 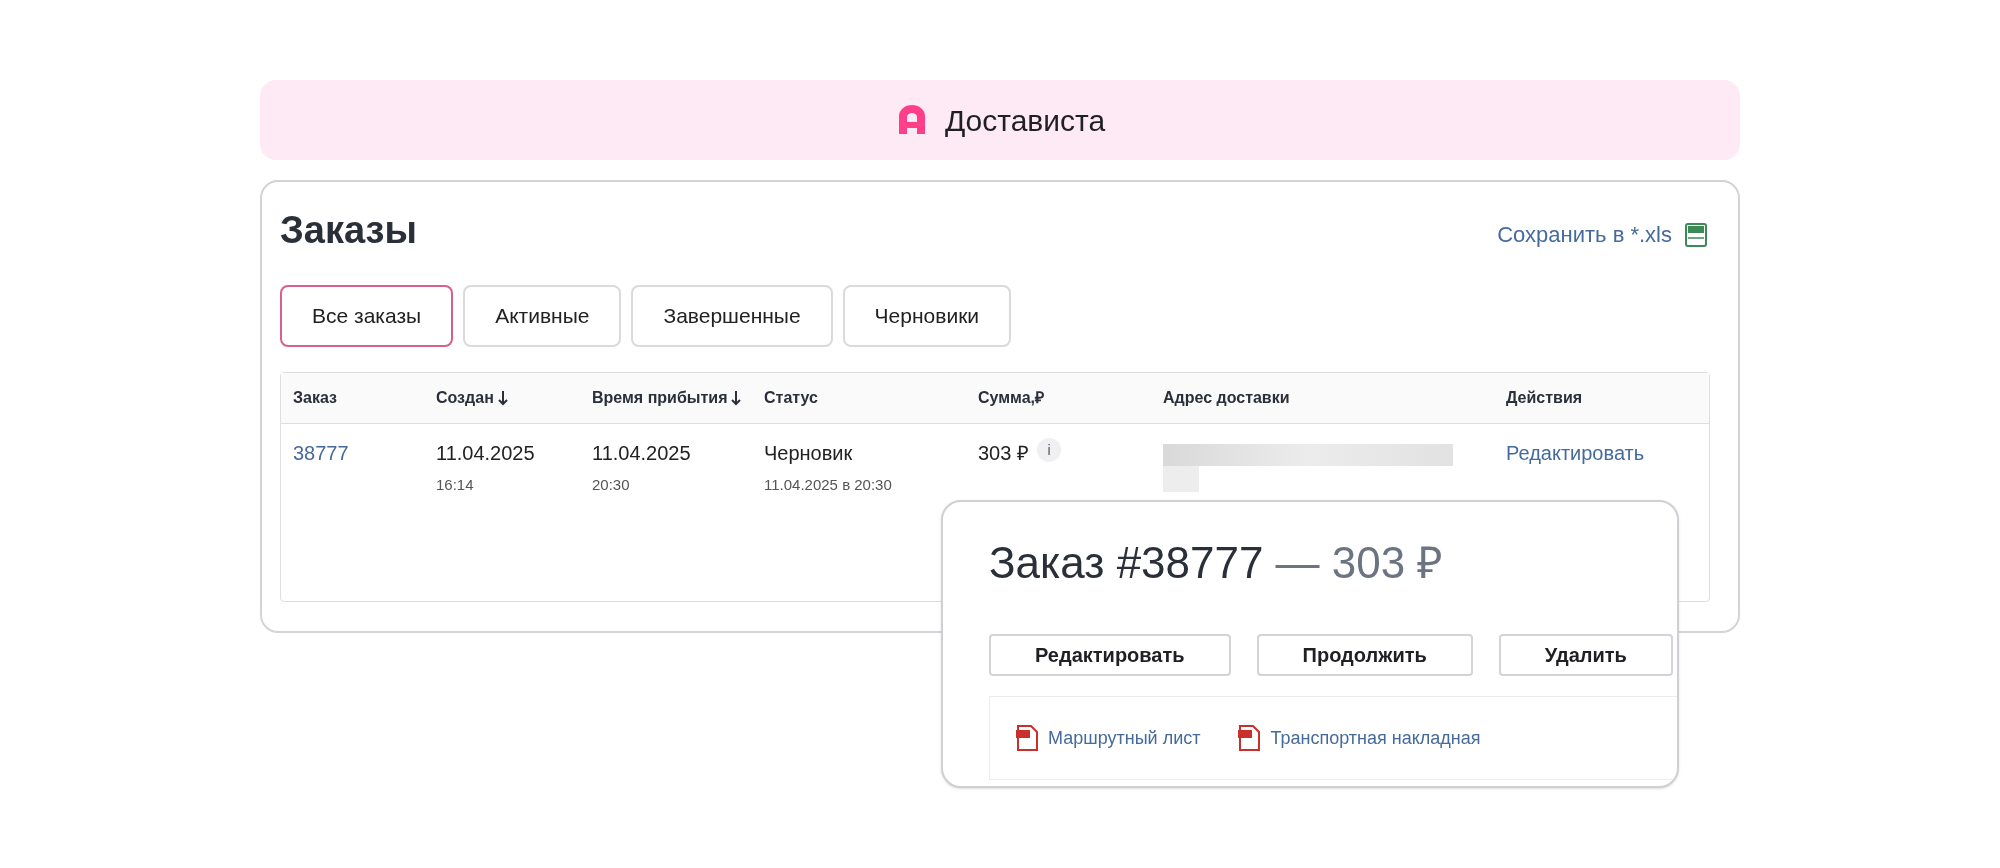 What do you see at coordinates (465, 398) in the screenshot?
I see `column-header: Создан` at bounding box center [465, 398].